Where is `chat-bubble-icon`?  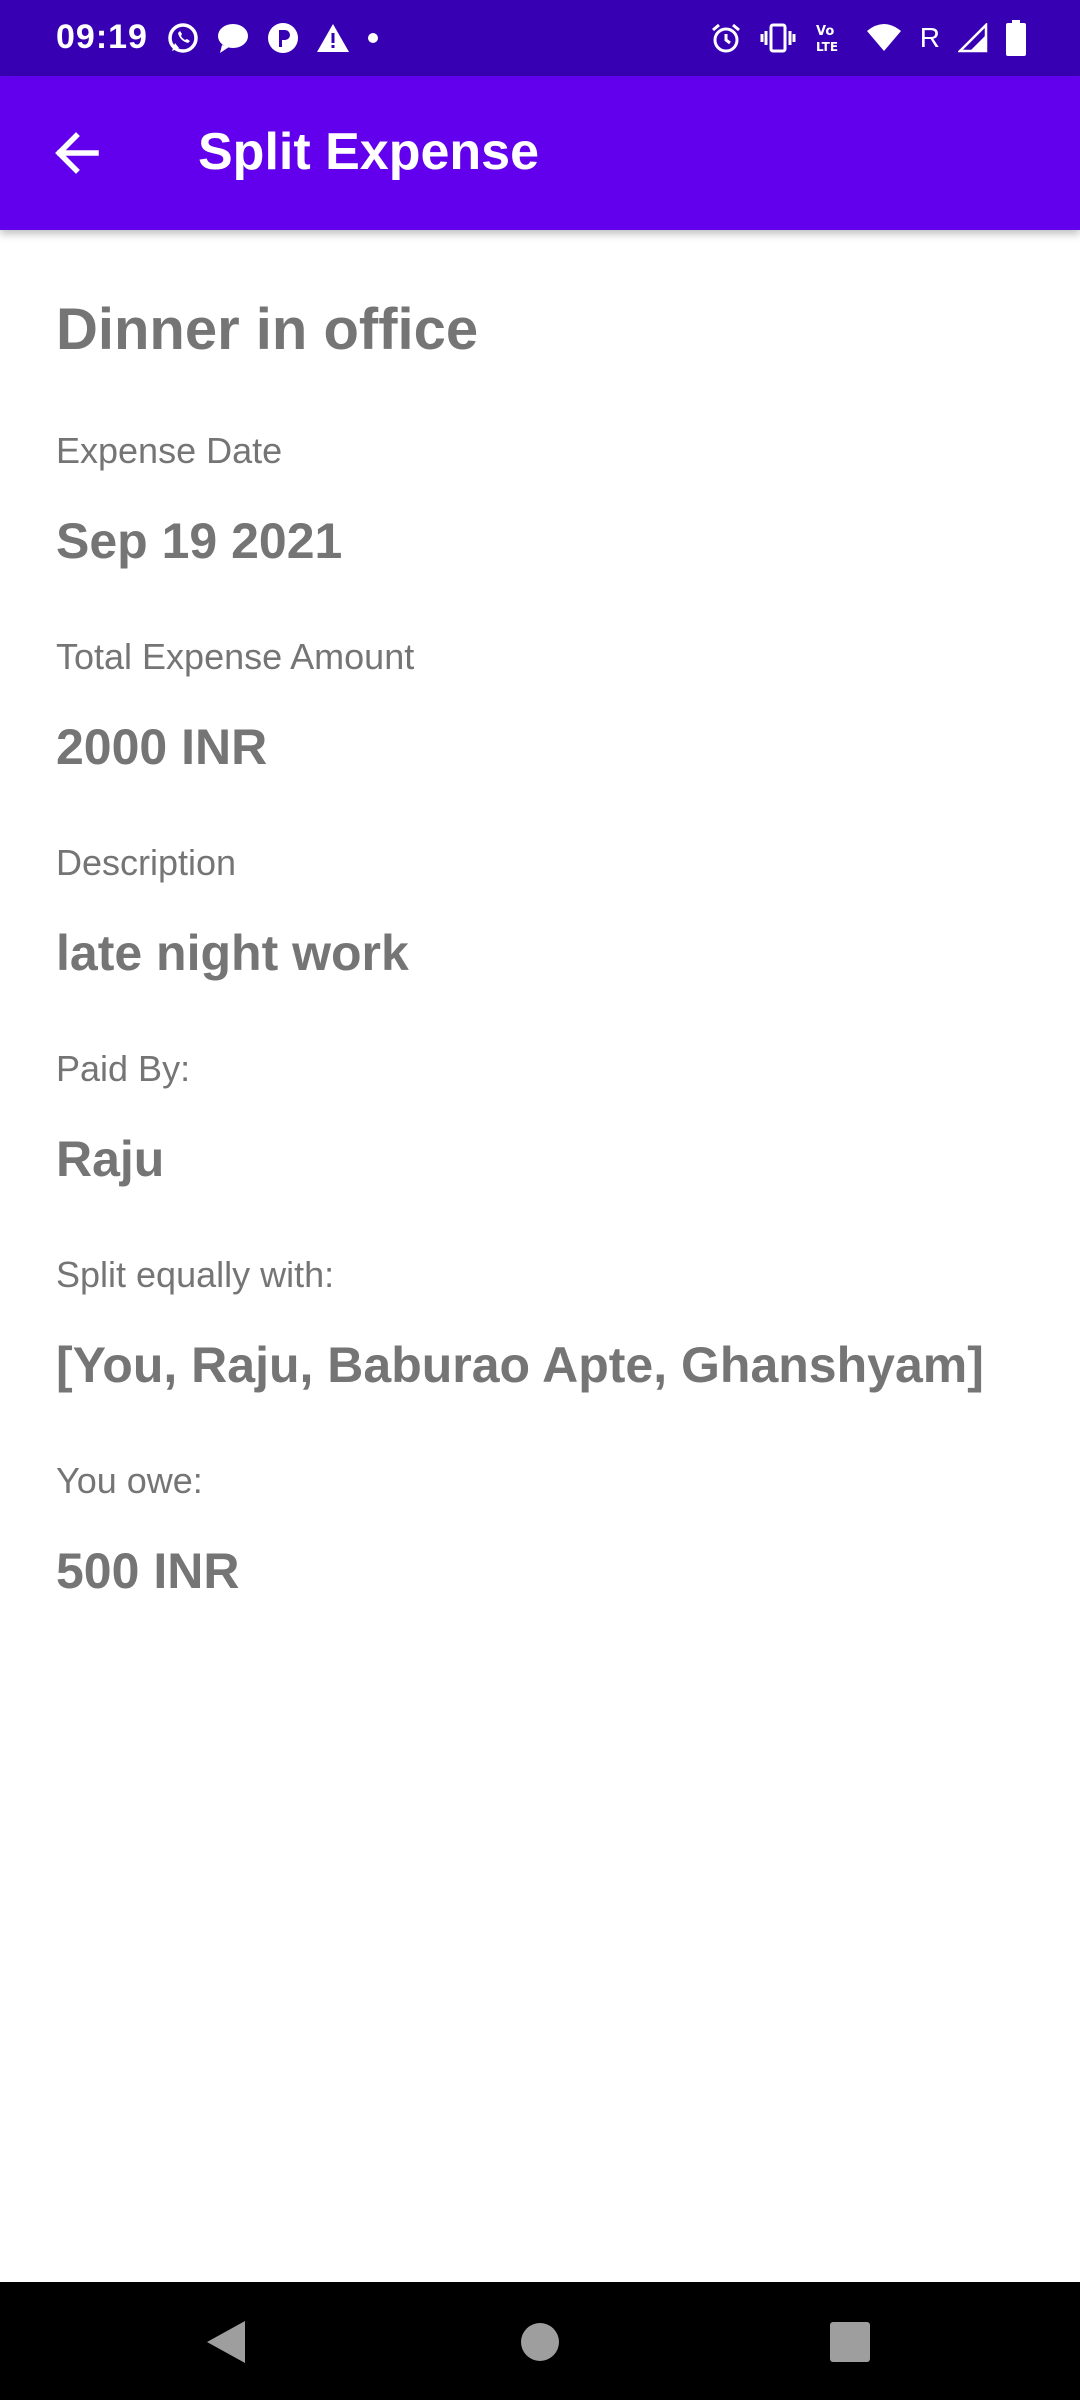 chat-bubble-icon is located at coordinates (233, 38).